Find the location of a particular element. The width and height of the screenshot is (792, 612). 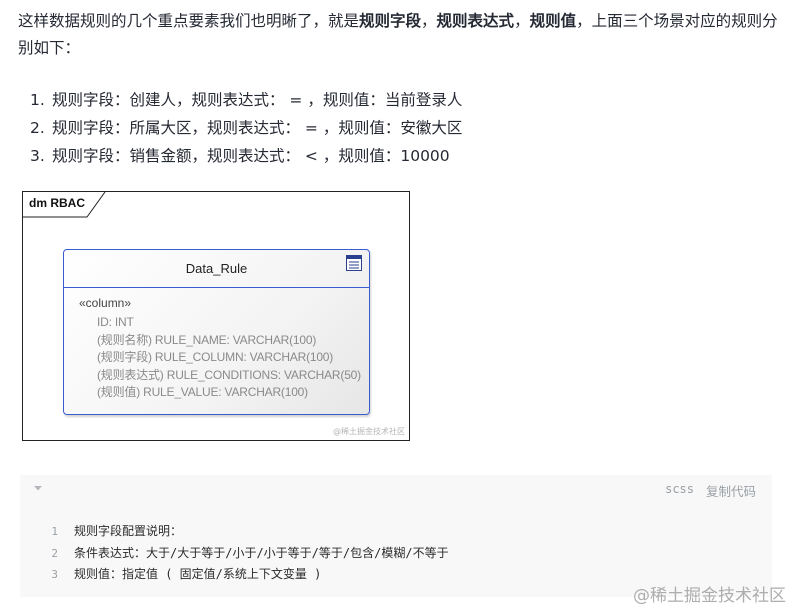

list-number: 3. is located at coordinates (37, 156).